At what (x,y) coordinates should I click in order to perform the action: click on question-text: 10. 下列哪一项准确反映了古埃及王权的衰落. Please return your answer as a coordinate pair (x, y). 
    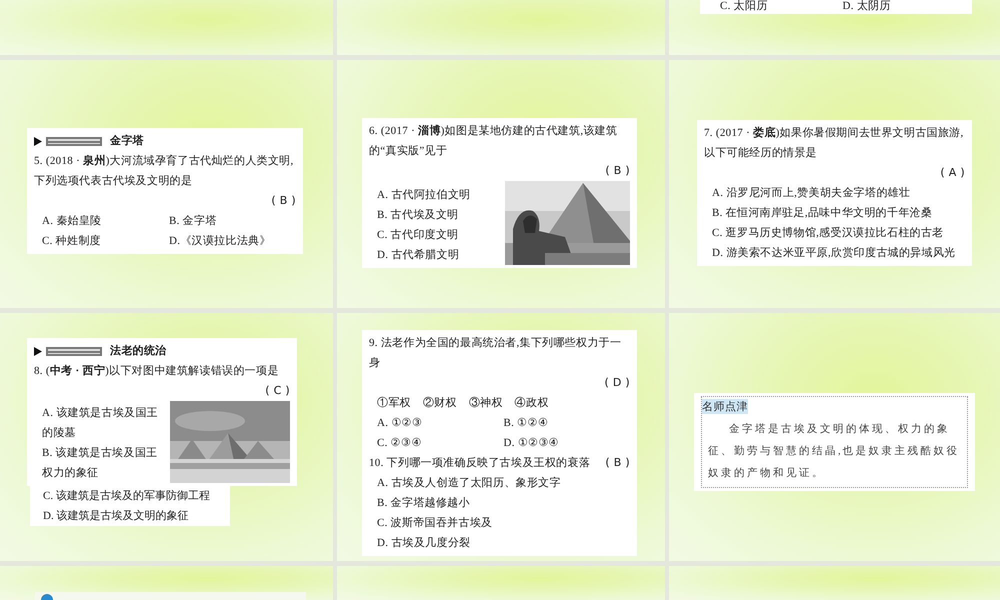
    Looking at the image, I should click on (479, 463).